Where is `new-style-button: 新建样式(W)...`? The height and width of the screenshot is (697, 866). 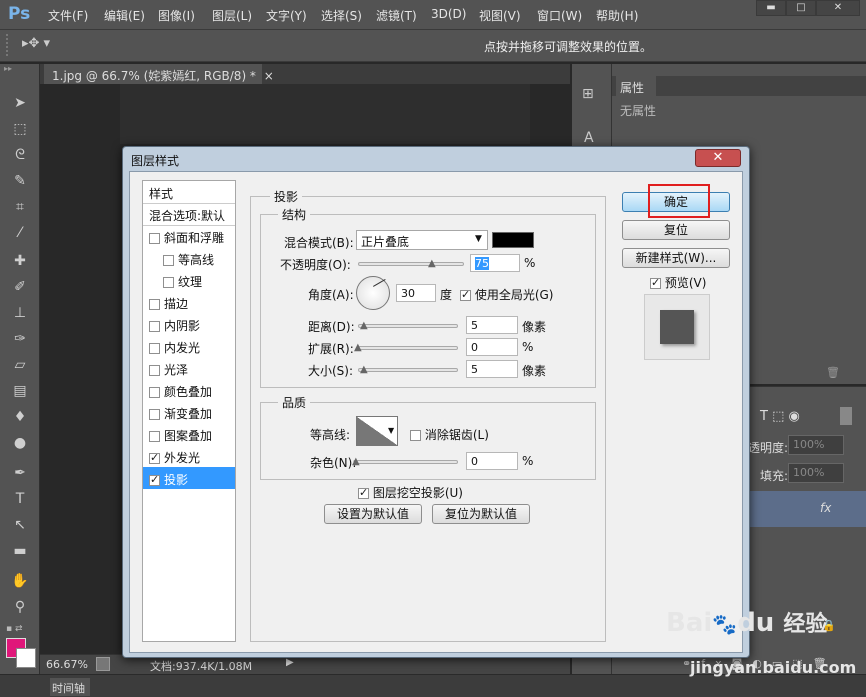 new-style-button: 新建样式(W)... is located at coordinates (676, 258).